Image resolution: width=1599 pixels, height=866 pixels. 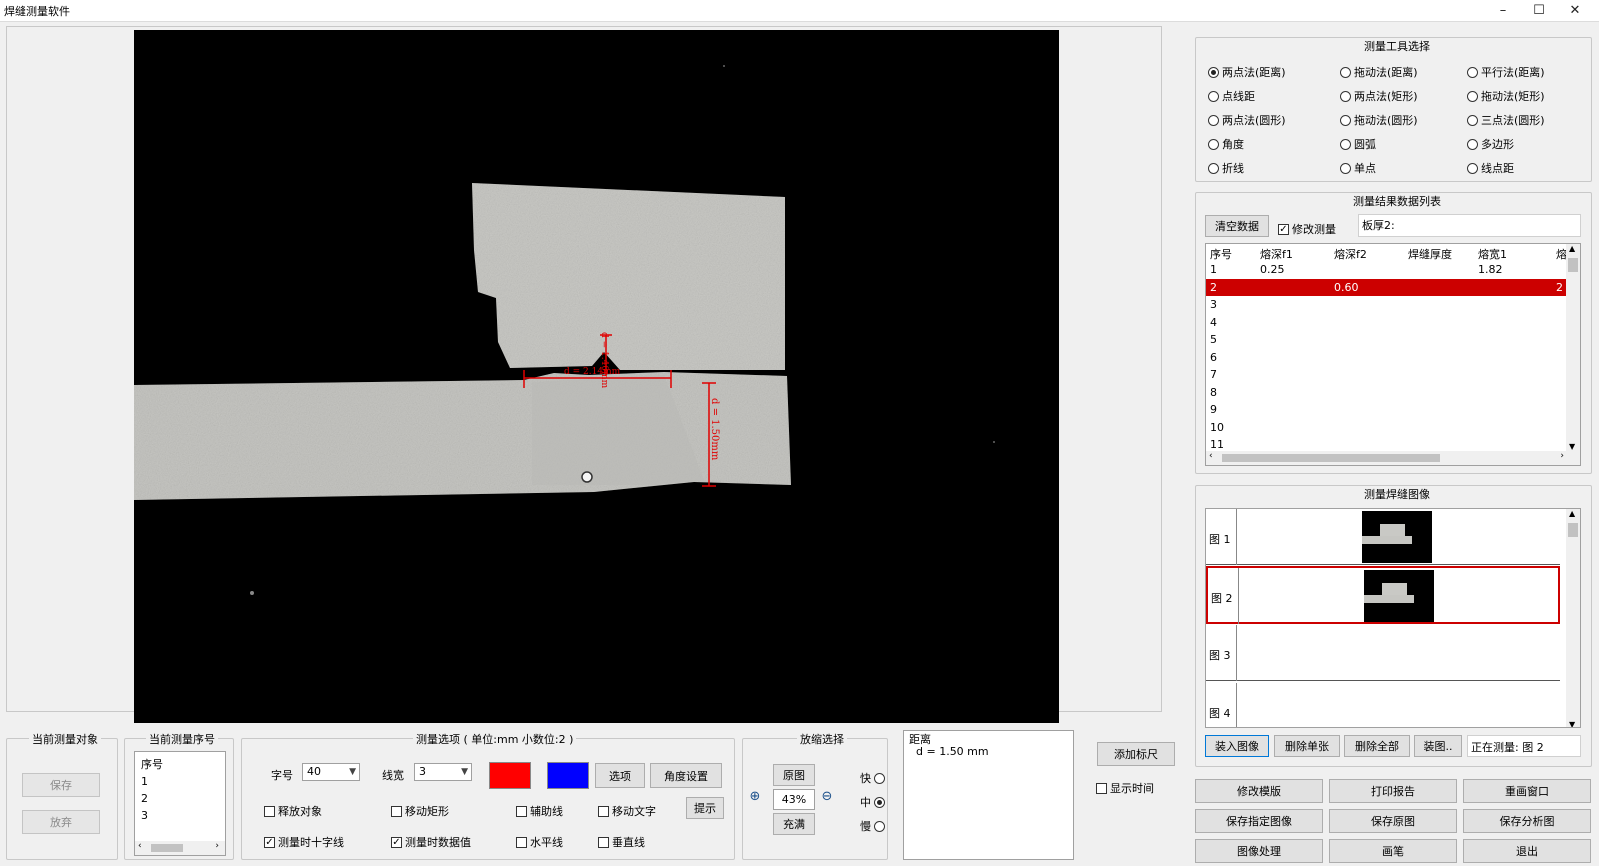 I want to click on tool-radio-12: 折线, so click(x=1226, y=168).